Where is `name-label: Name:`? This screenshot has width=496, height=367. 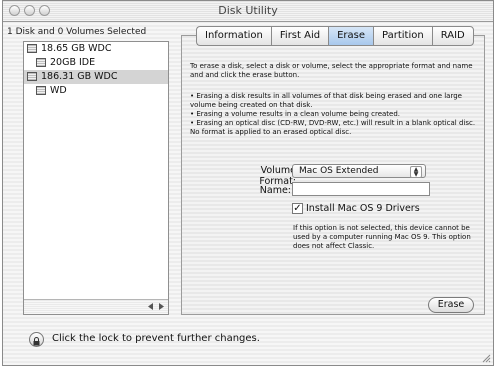 name-label: Name: is located at coordinates (275, 190).